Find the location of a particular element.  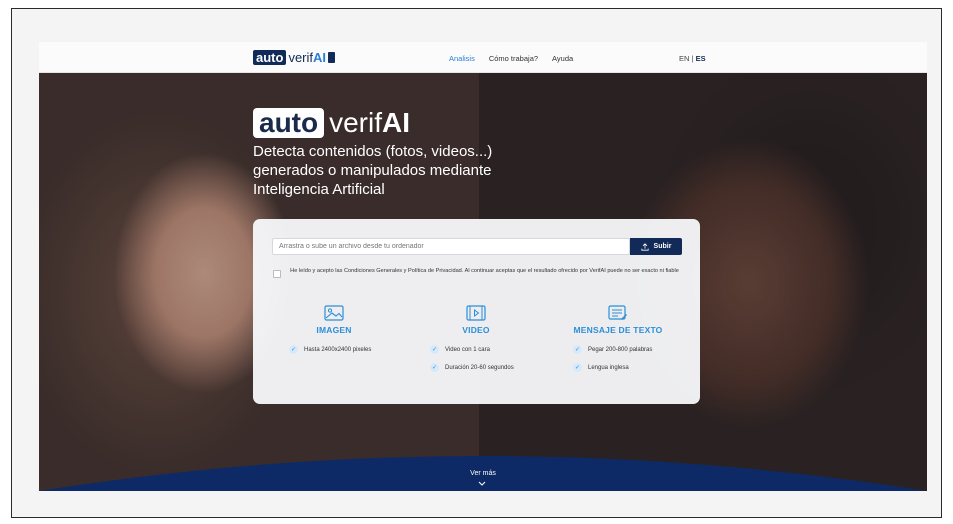

nav-item-analisis: Analisis is located at coordinates (462, 58).